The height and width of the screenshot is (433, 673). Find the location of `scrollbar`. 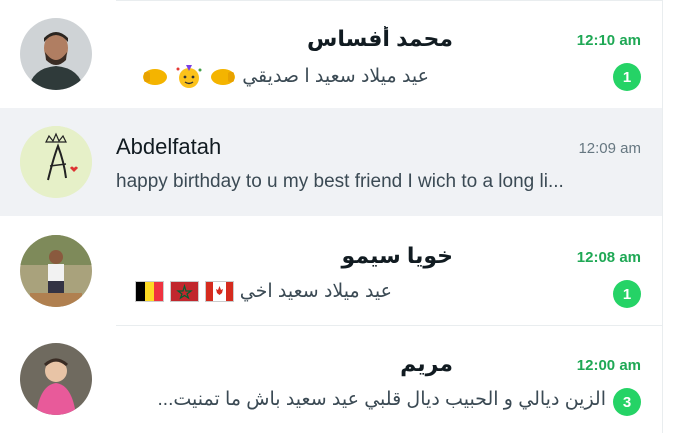

scrollbar is located at coordinates (667, 216).